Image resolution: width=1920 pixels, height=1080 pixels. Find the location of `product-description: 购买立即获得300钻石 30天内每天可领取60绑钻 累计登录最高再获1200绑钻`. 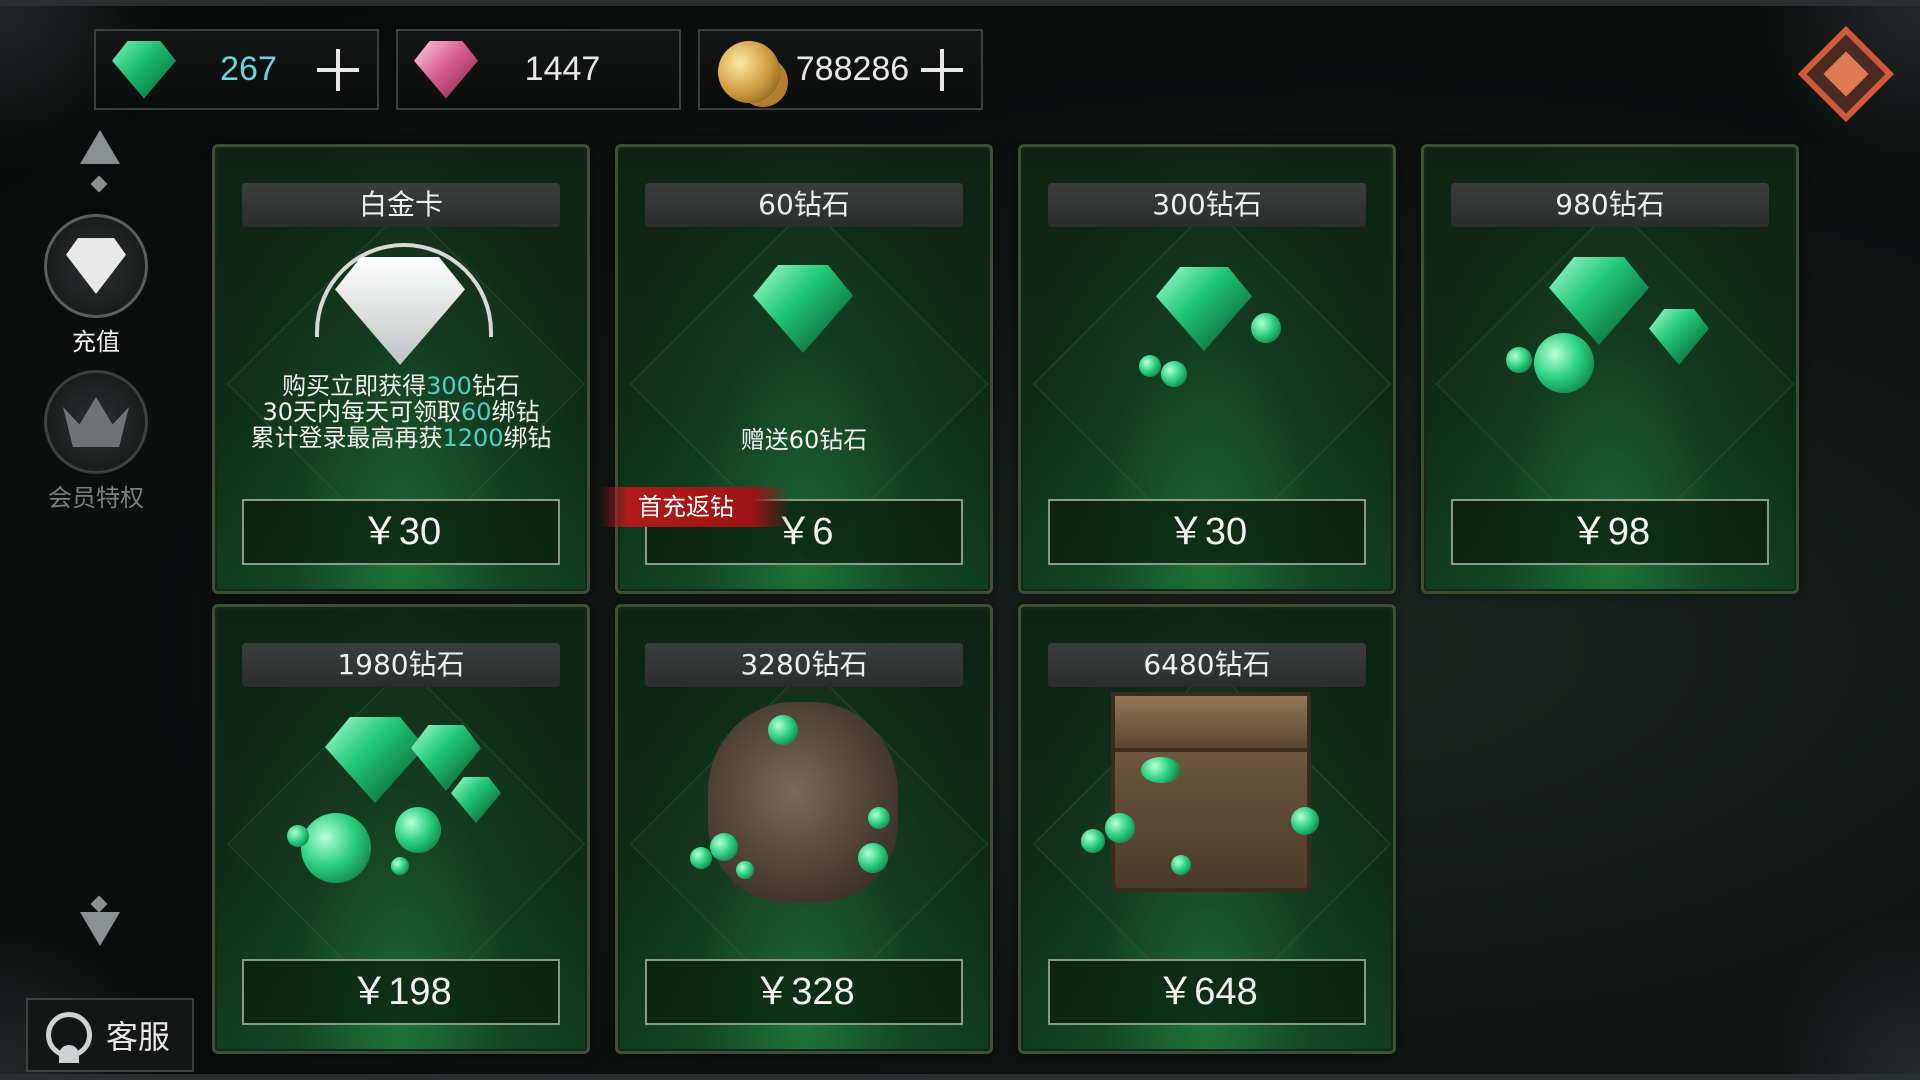

product-description: 购买立即获得300钻石 30天内每天可领取60绑钻 累计登录最高再获1200绑钻 is located at coordinates (401, 412).